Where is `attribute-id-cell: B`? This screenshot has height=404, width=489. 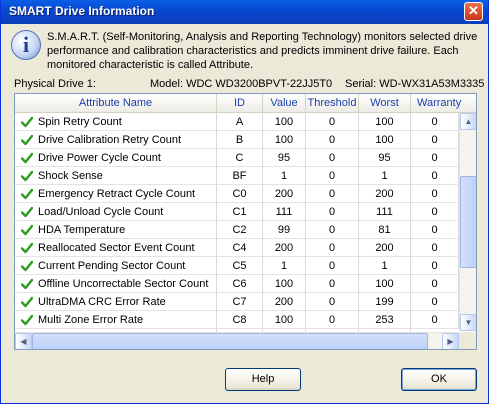
attribute-id-cell: B is located at coordinates (240, 140).